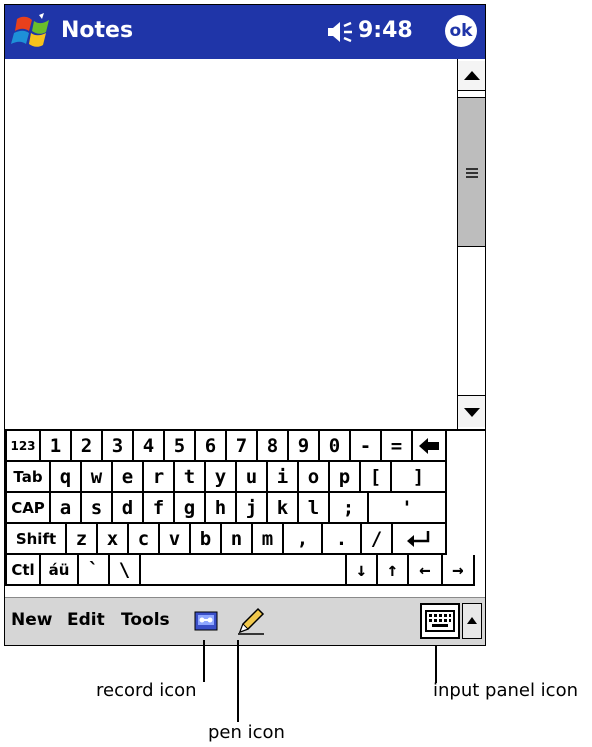  Describe the element at coordinates (97, 30) in the screenshot. I see `app-title: Notes` at that location.